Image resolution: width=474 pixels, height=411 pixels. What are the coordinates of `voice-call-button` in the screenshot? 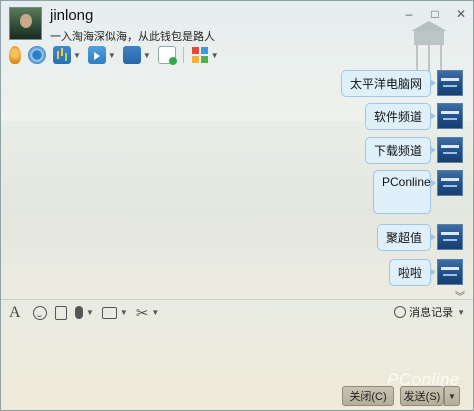 It's located at (15, 55).